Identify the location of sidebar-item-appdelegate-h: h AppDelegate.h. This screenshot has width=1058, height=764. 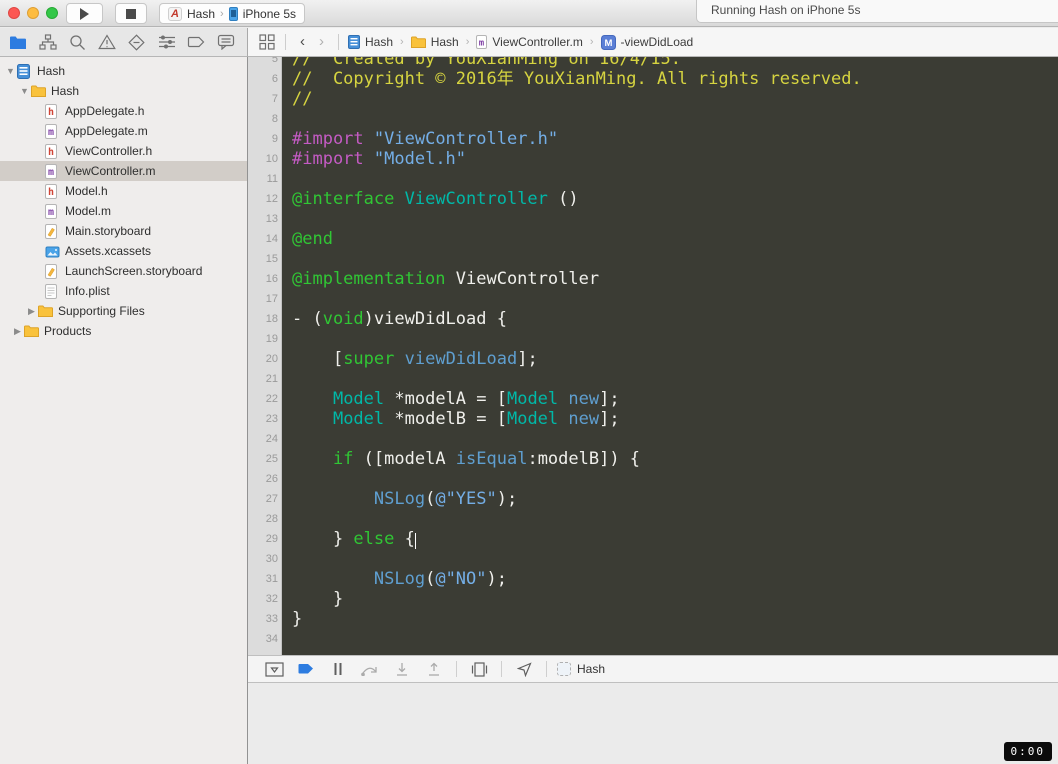
(123, 111).